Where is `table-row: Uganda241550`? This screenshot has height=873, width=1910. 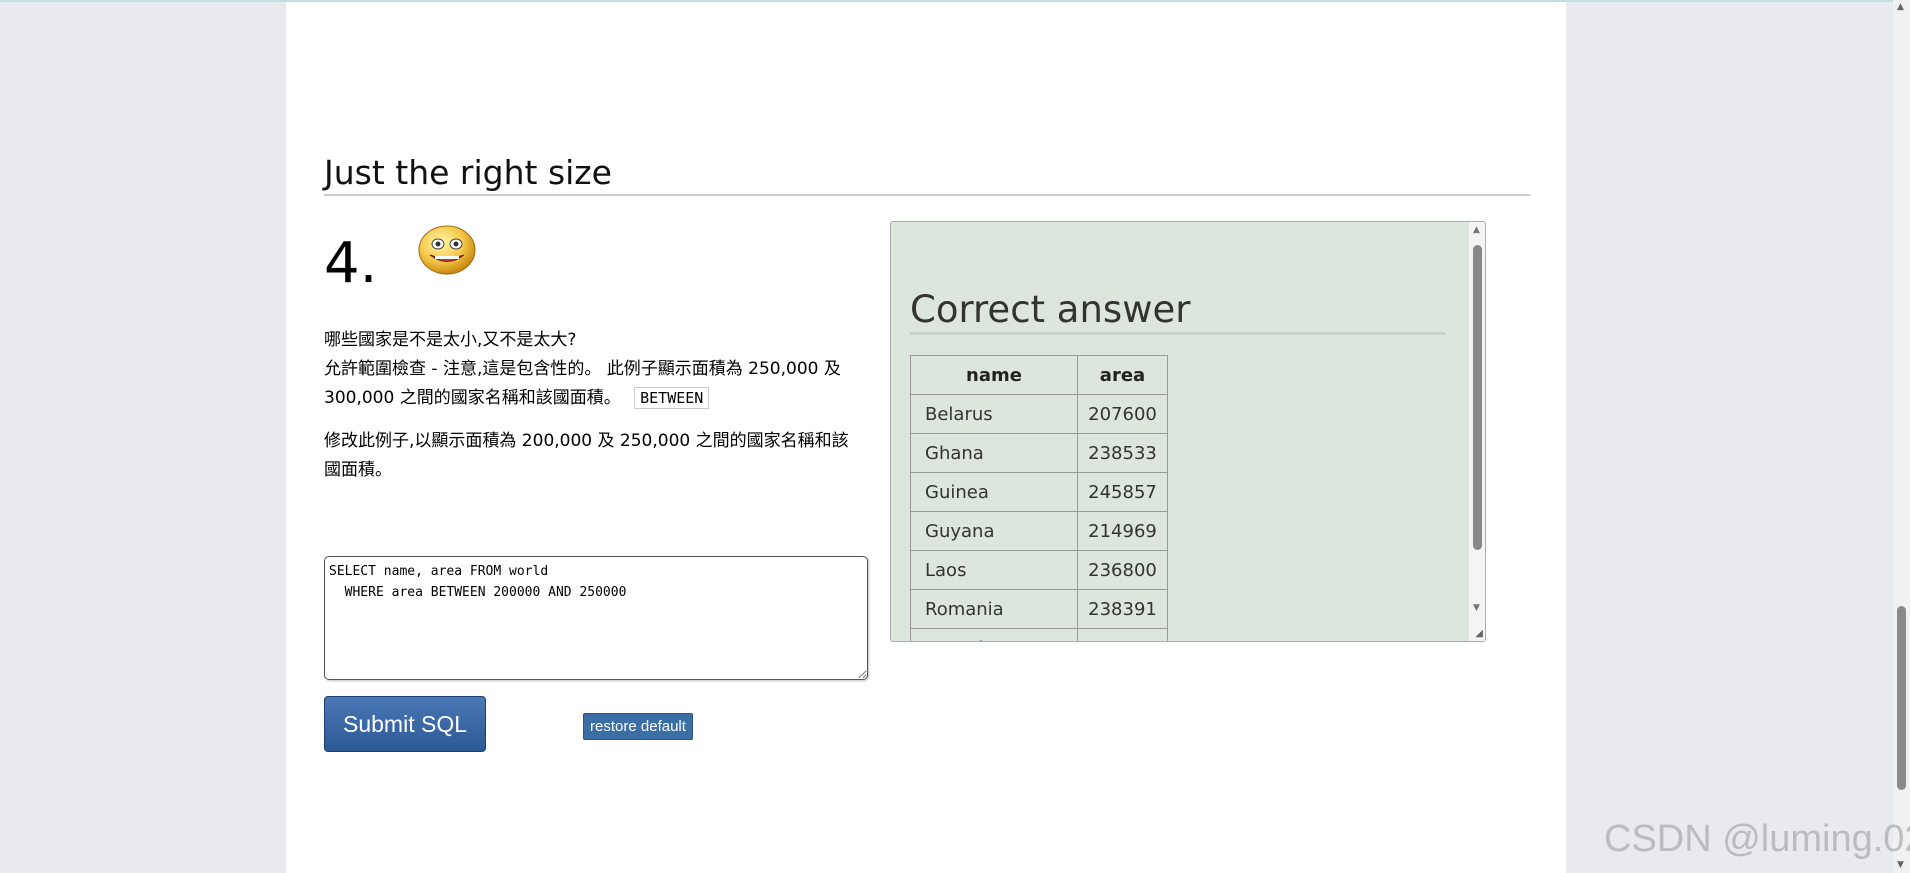
table-row: Uganda241550 is located at coordinates (1039, 634).